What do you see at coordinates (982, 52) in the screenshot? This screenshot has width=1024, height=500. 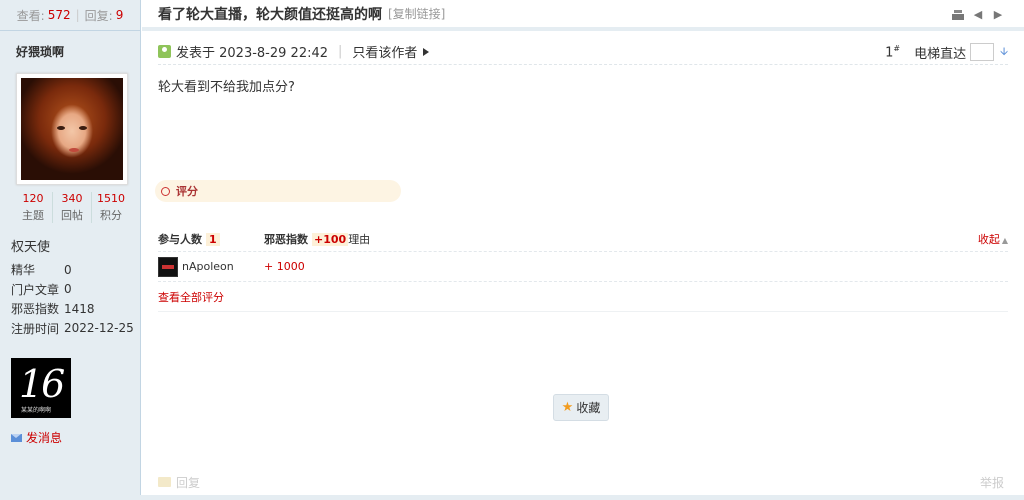 I see `floor-jump-input` at bounding box center [982, 52].